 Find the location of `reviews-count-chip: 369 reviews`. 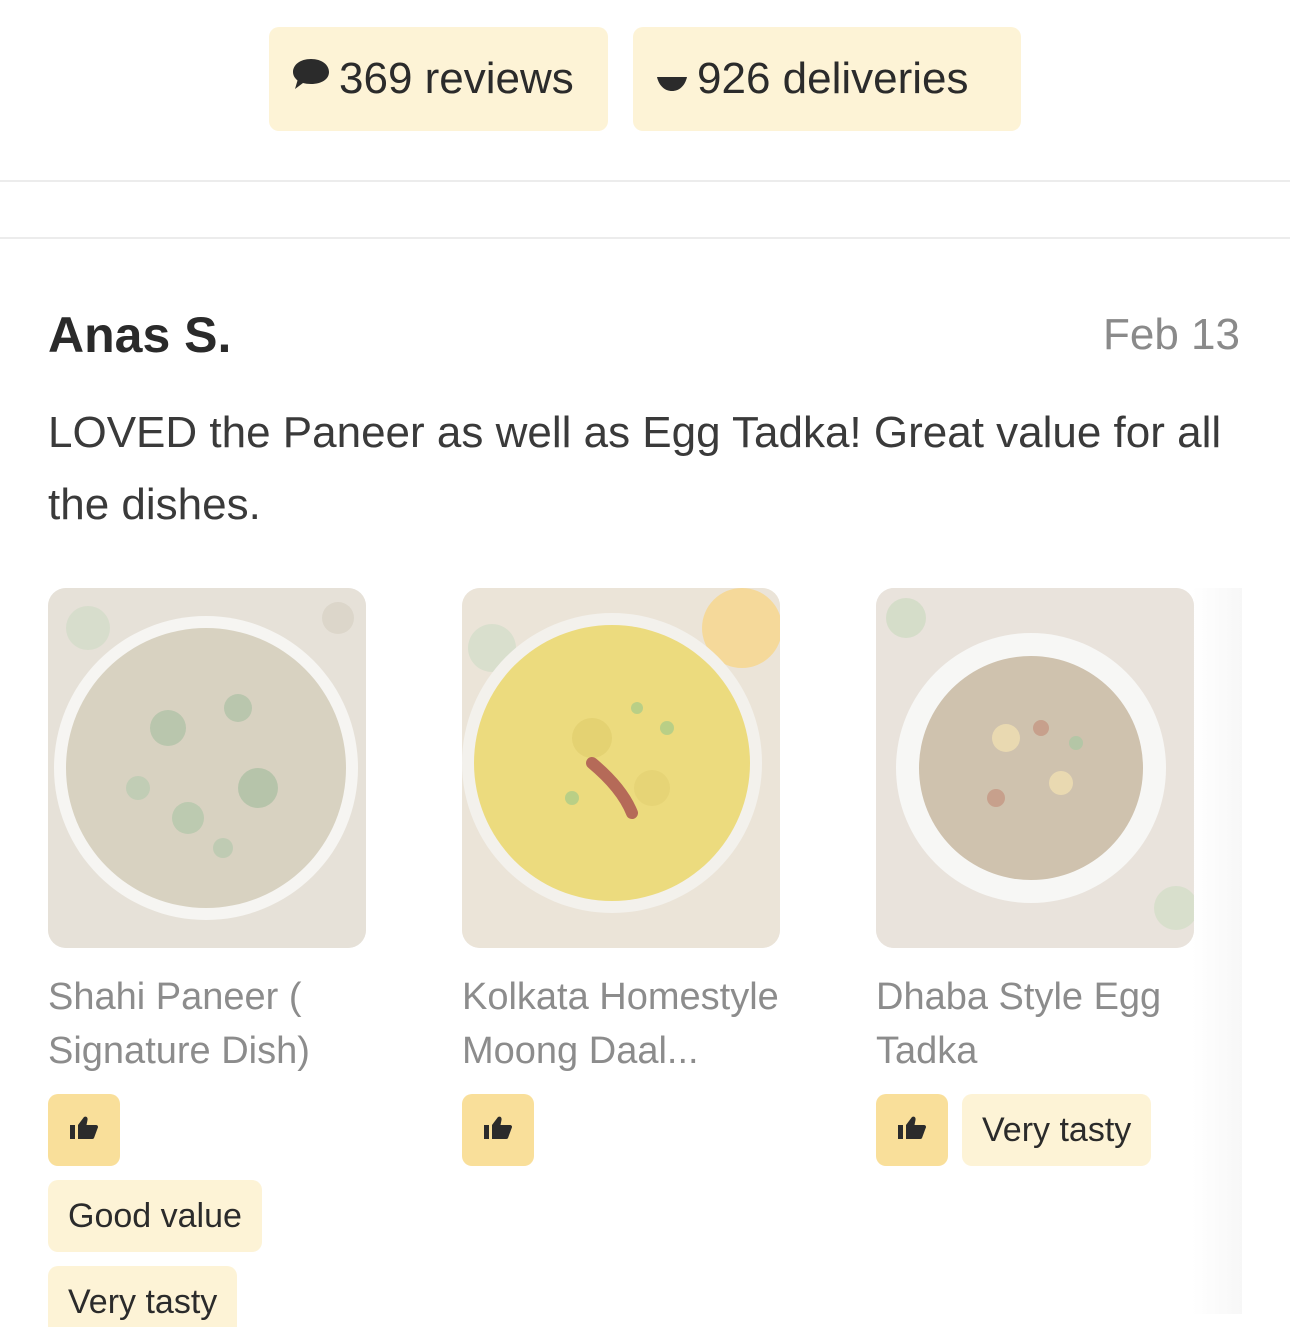

reviews-count-chip: 369 reviews is located at coordinates (438, 79).